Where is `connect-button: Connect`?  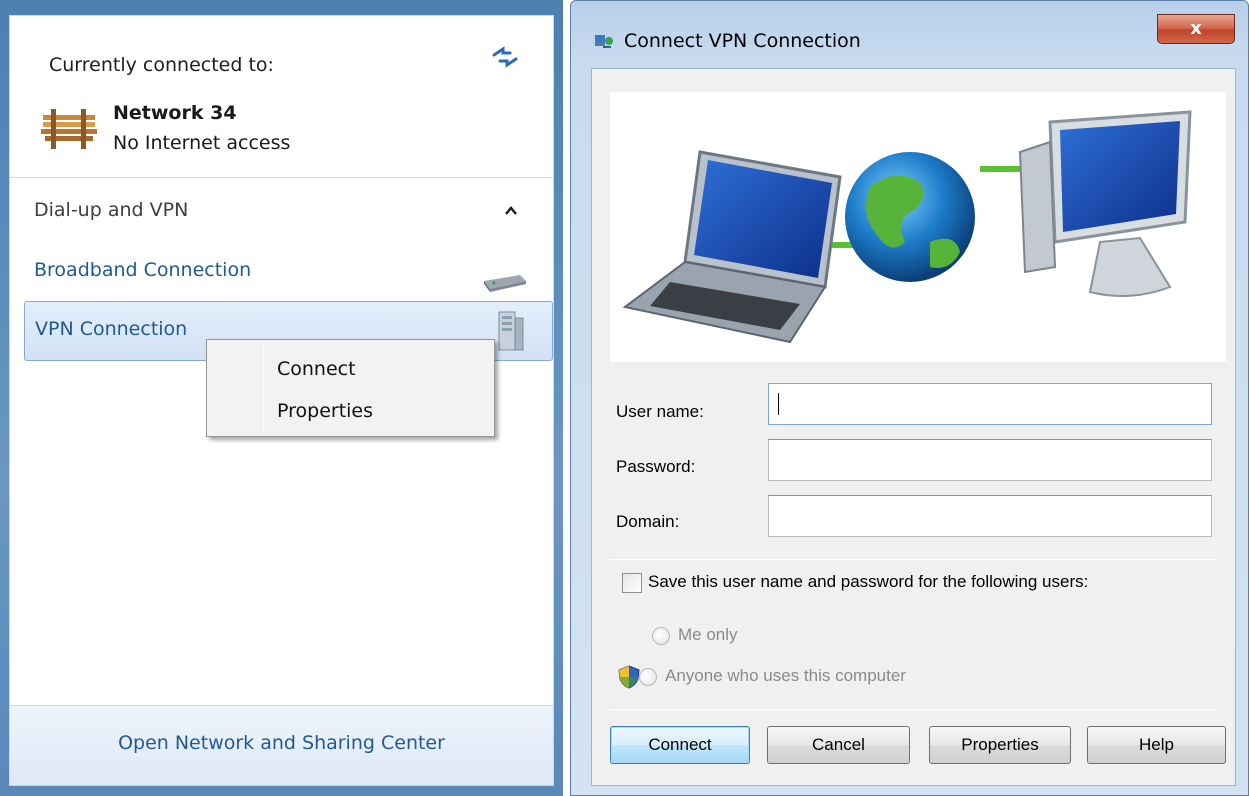 connect-button: Connect is located at coordinates (680, 745).